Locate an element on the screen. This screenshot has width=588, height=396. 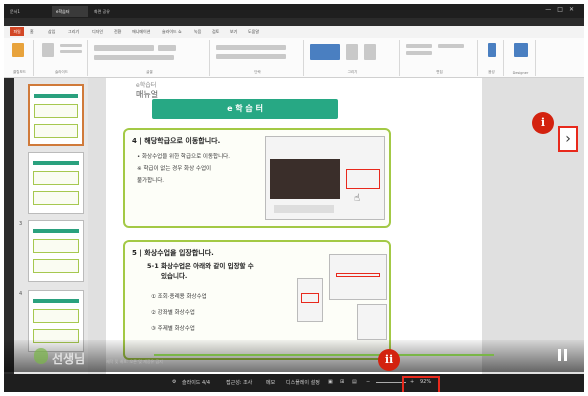
normal-view-icon: ▣ is located at coordinates (330, 382).